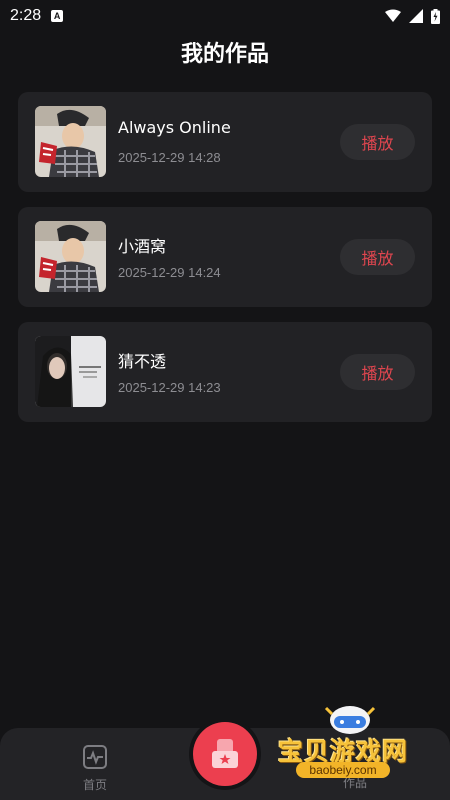 This screenshot has width=450, height=800. I want to click on watermark-url: baobeiy.com, so click(343, 770).